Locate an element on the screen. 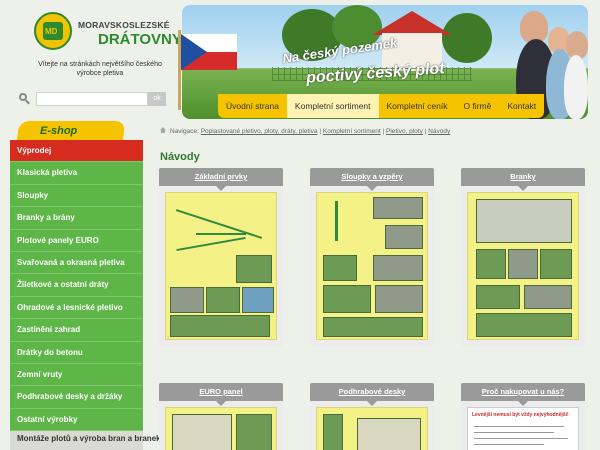 The height and width of the screenshot is (450, 600). czech-flag-image is located at coordinates (208, 70).